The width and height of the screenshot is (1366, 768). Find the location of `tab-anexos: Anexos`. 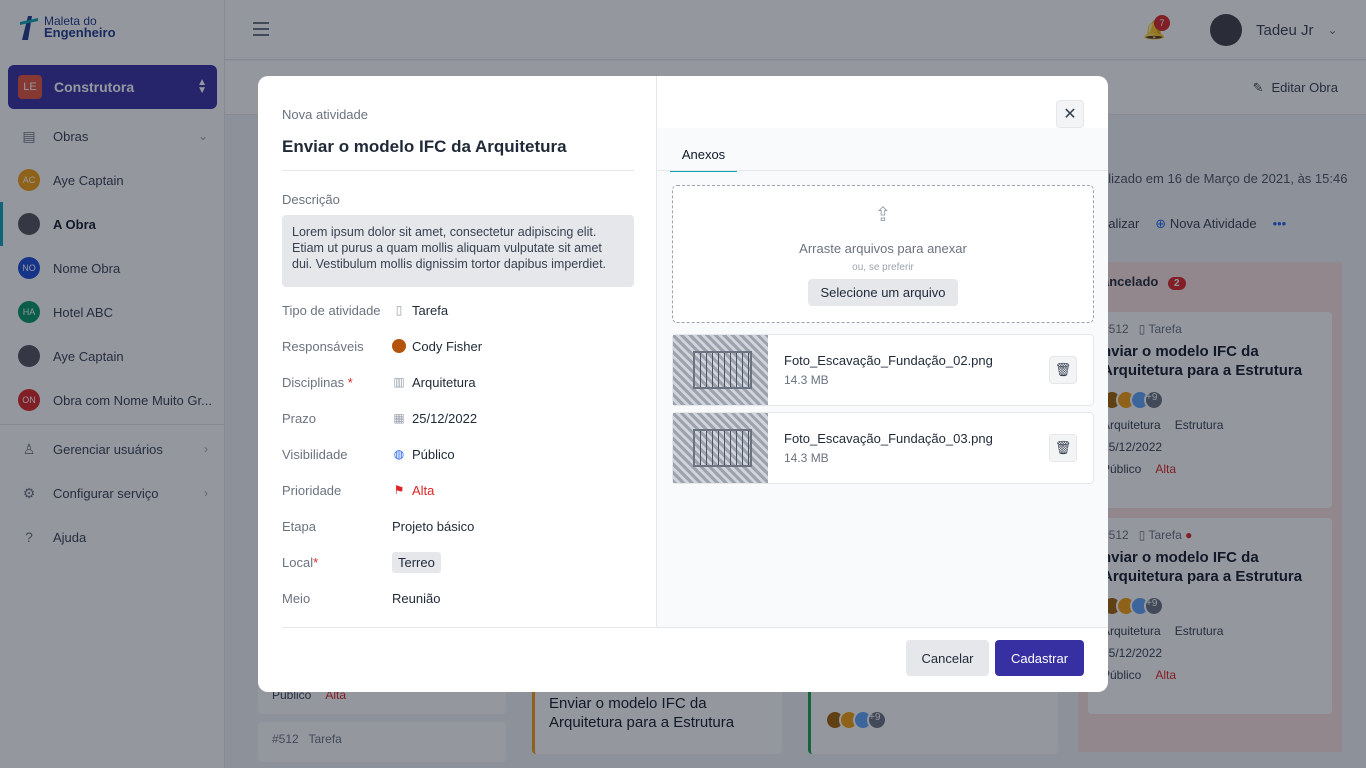

tab-anexos: Anexos is located at coordinates (703, 157).